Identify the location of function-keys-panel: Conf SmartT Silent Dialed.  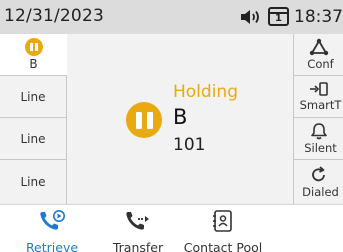
(318, 119).